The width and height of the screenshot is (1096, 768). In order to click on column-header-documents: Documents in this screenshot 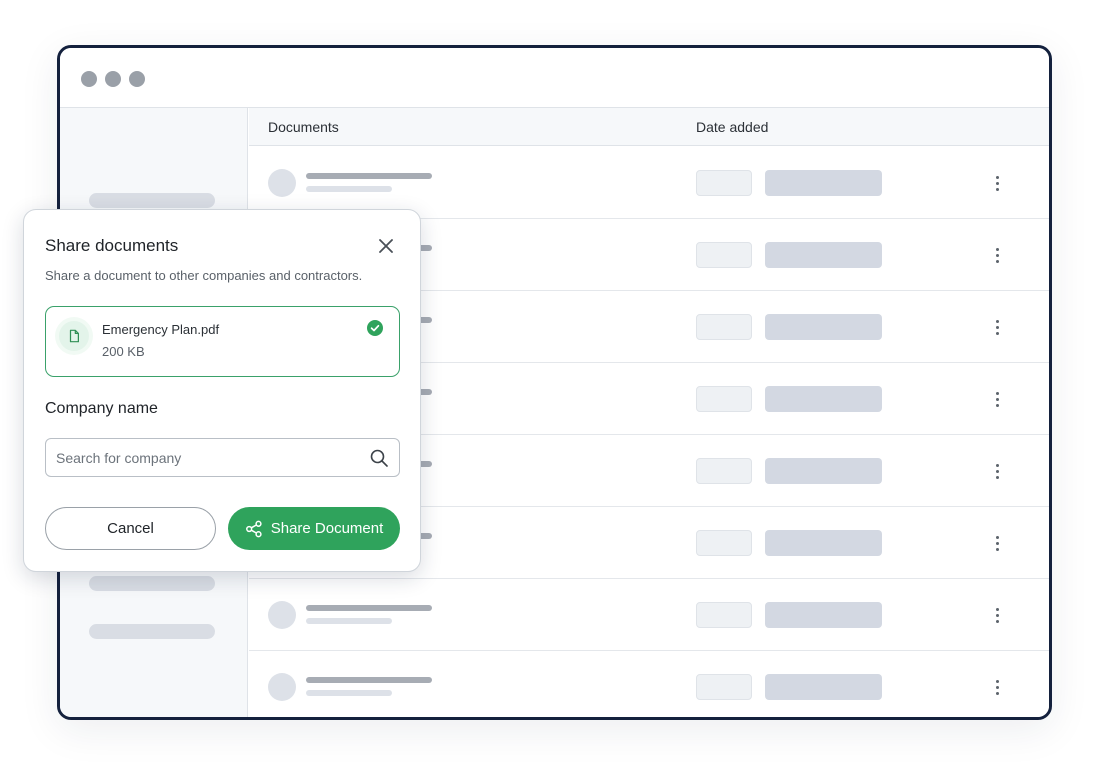, I will do `click(303, 127)`.